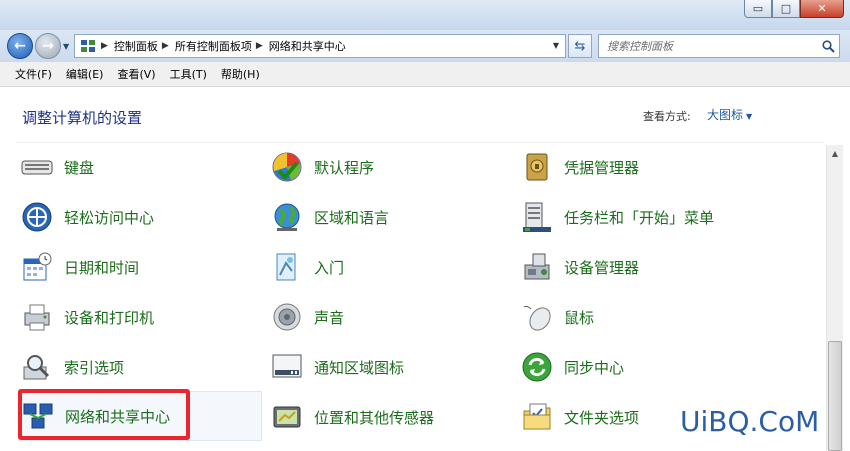 This screenshot has width=850, height=451. I want to click on refresh-button: ⇆, so click(580, 46).